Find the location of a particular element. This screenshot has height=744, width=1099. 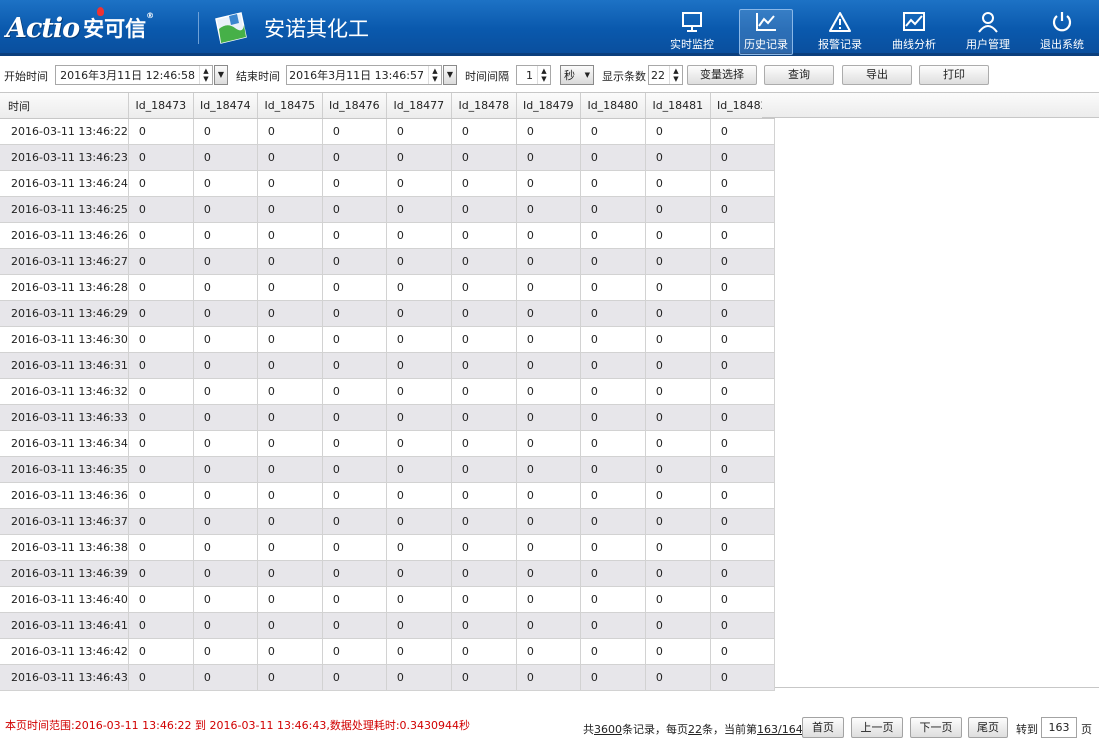

table-row: 2016-03-11 13:46:31 0 0 0 0 0 0 0 0 0 0 is located at coordinates (387, 365).